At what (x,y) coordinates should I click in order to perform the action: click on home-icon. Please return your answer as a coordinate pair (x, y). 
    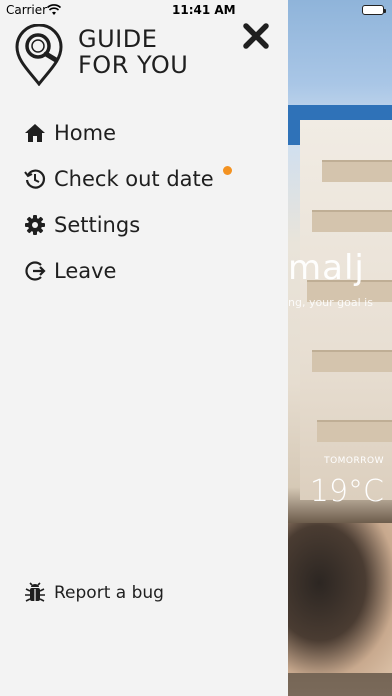
    Looking at the image, I should click on (35, 133).